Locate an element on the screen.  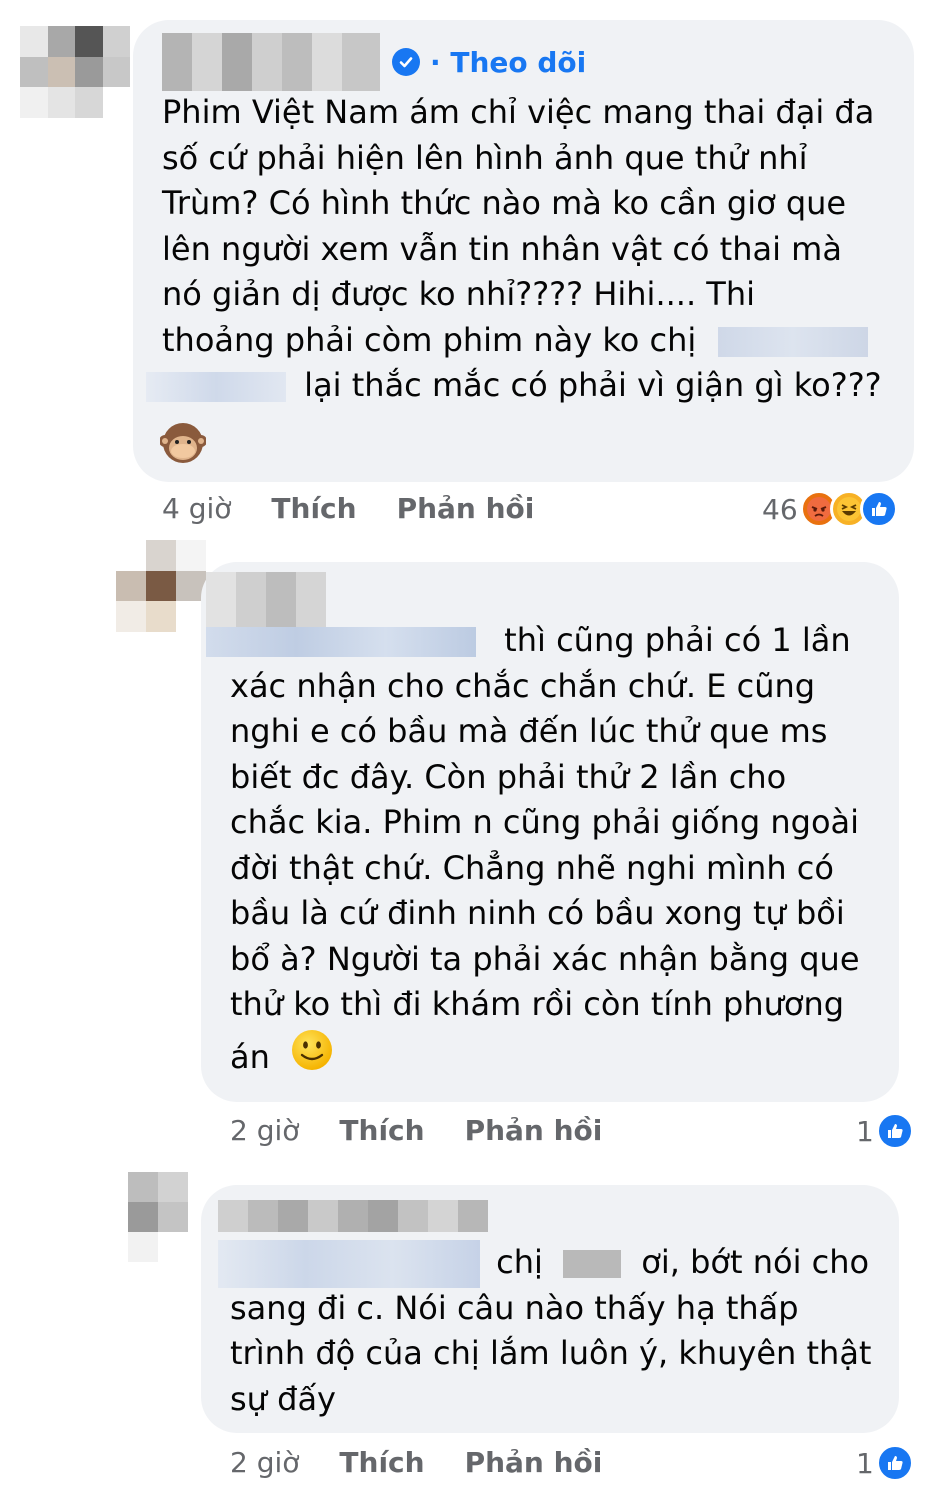
comment-line: lại thắc mắc có phải vì giận gì ko??? is located at coordinates (514, 386).